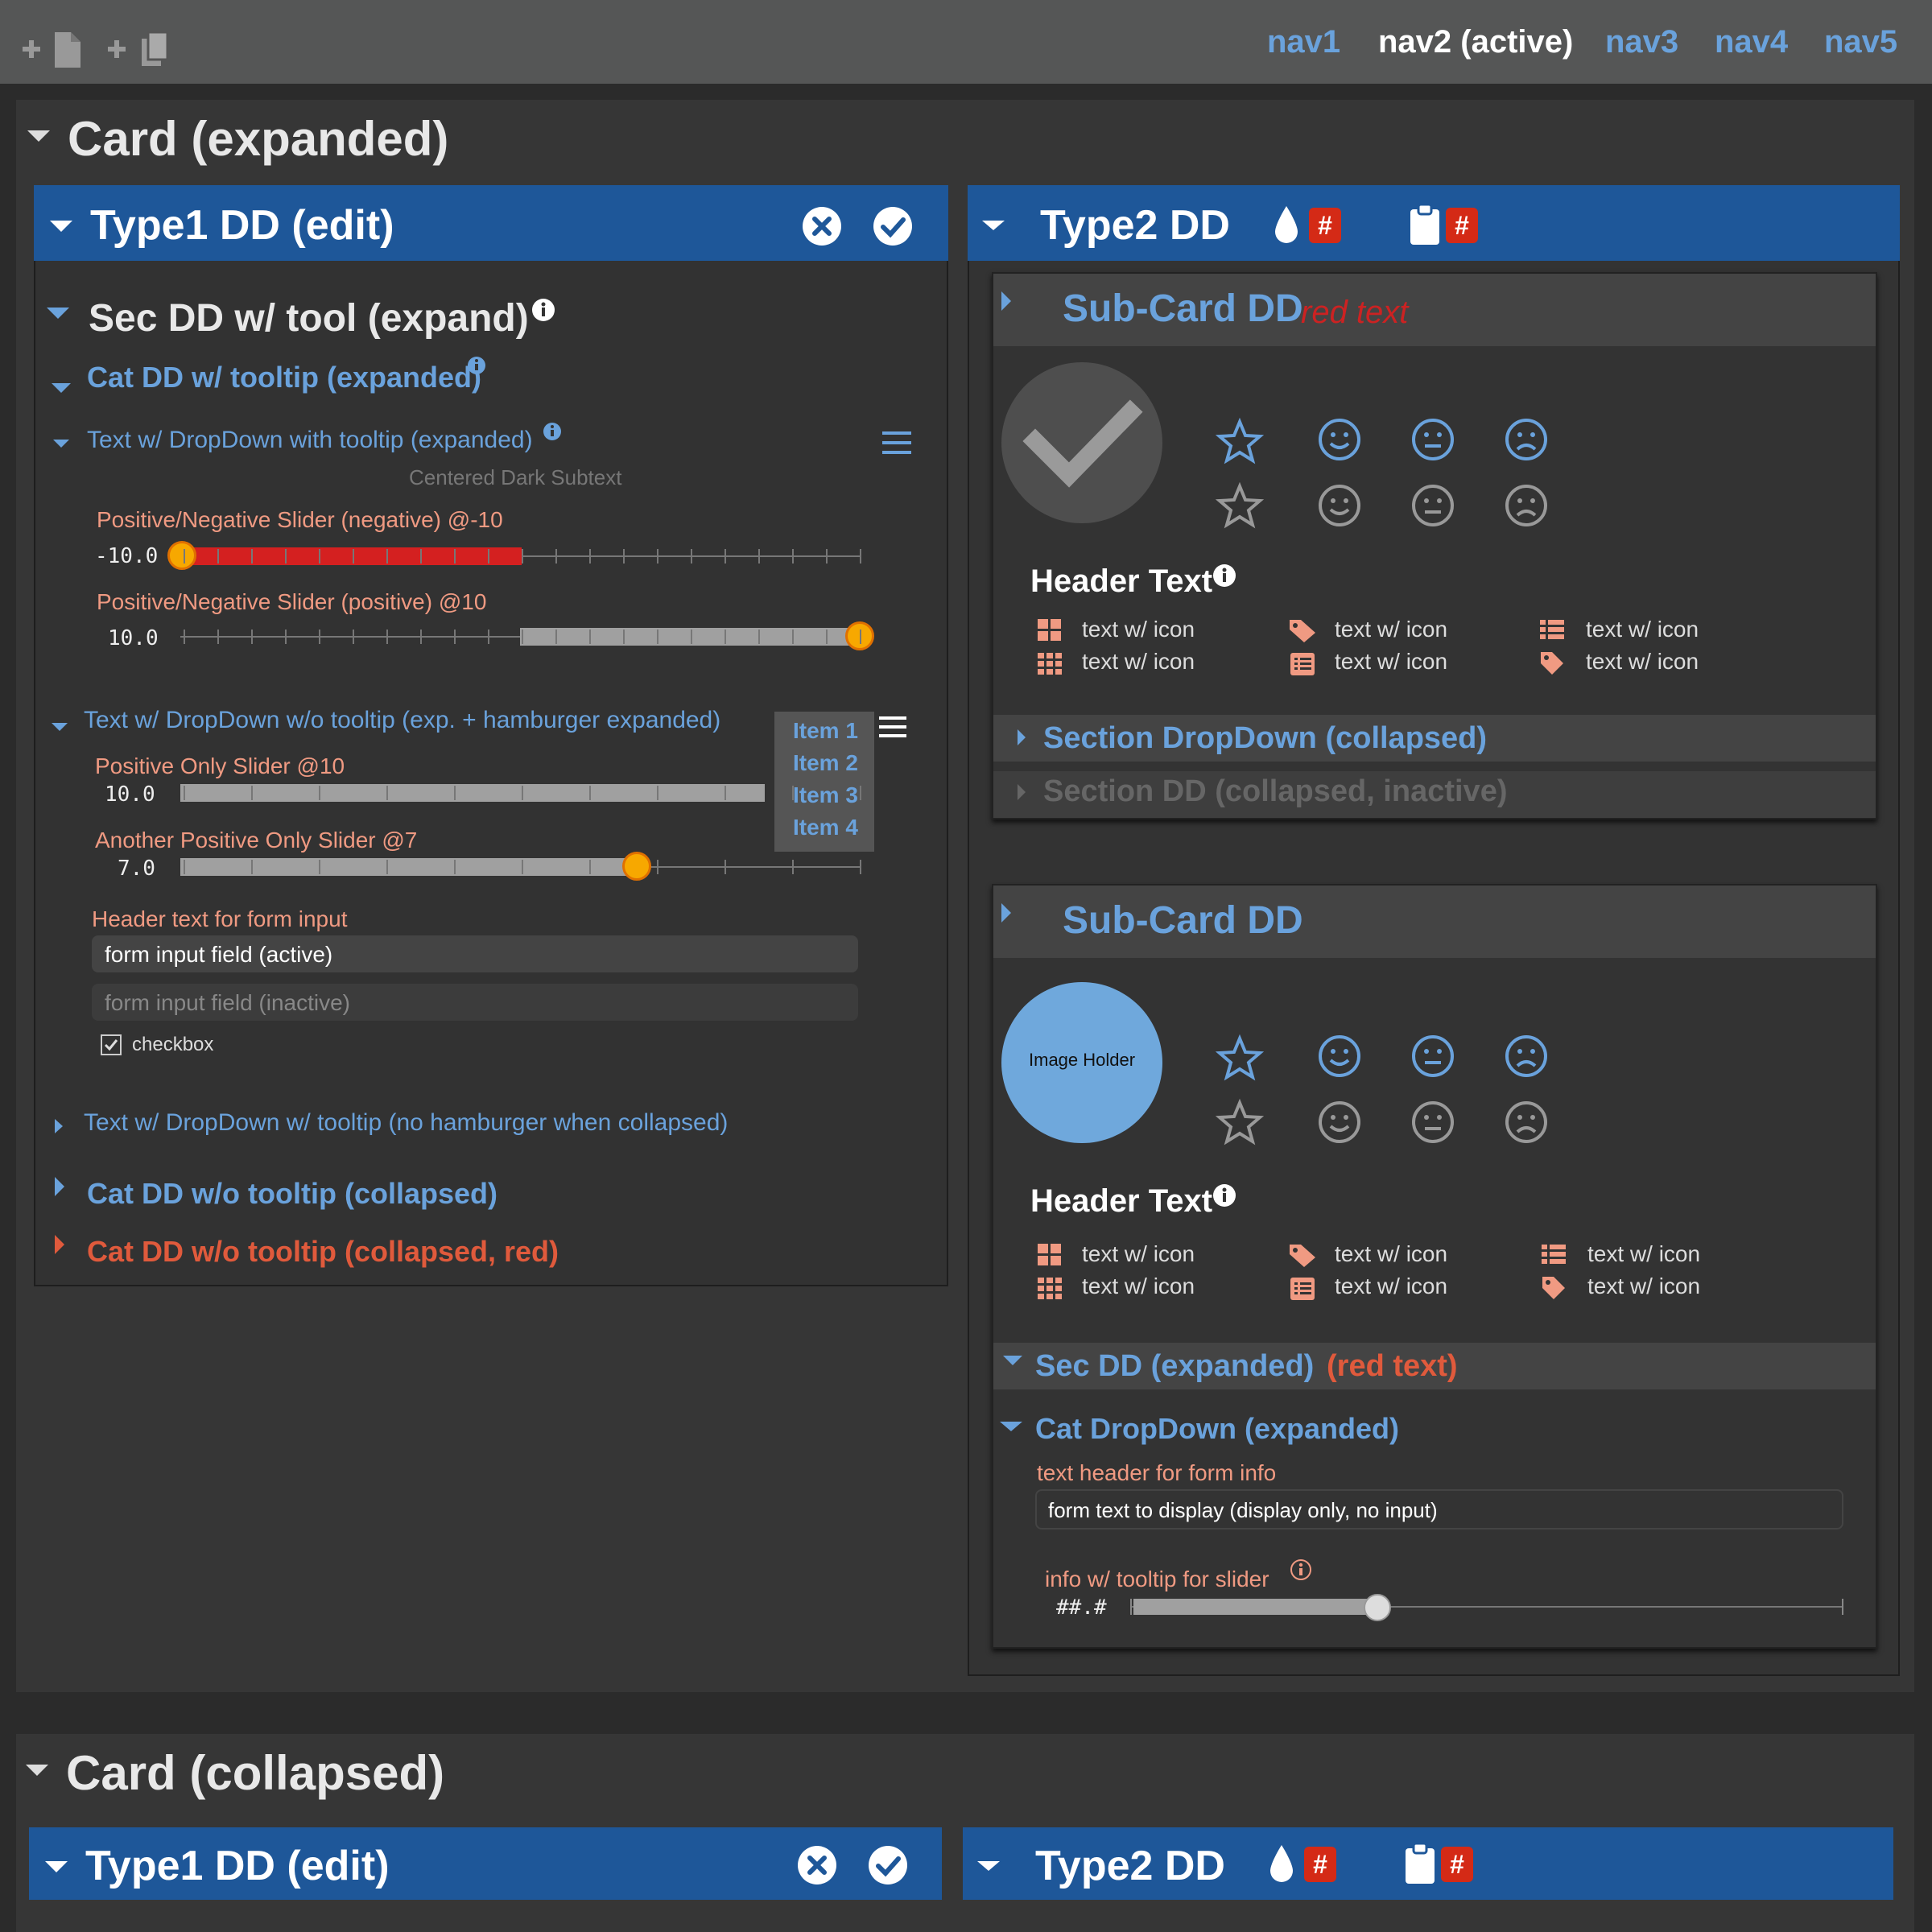 The height and width of the screenshot is (1932, 1932). What do you see at coordinates (1081, 442) in the screenshot?
I see `check-avatar-icon` at bounding box center [1081, 442].